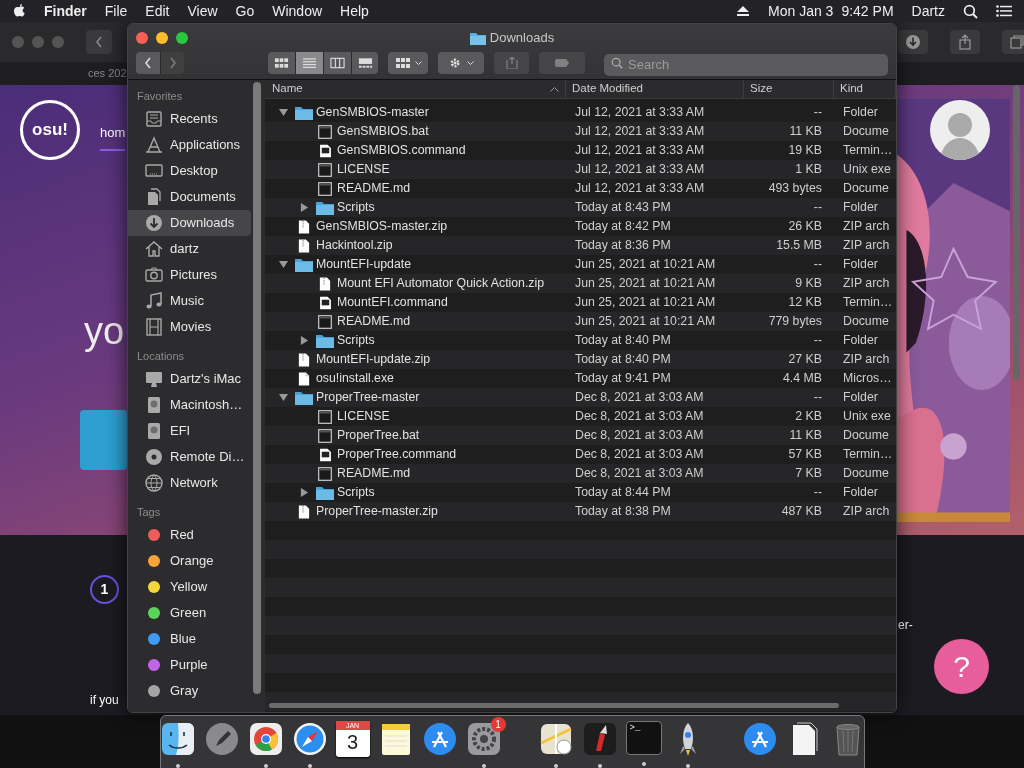 The image size is (1024, 768). Describe the element at coordinates (905, 625) in the screenshot. I see `body-text: er-` at that location.